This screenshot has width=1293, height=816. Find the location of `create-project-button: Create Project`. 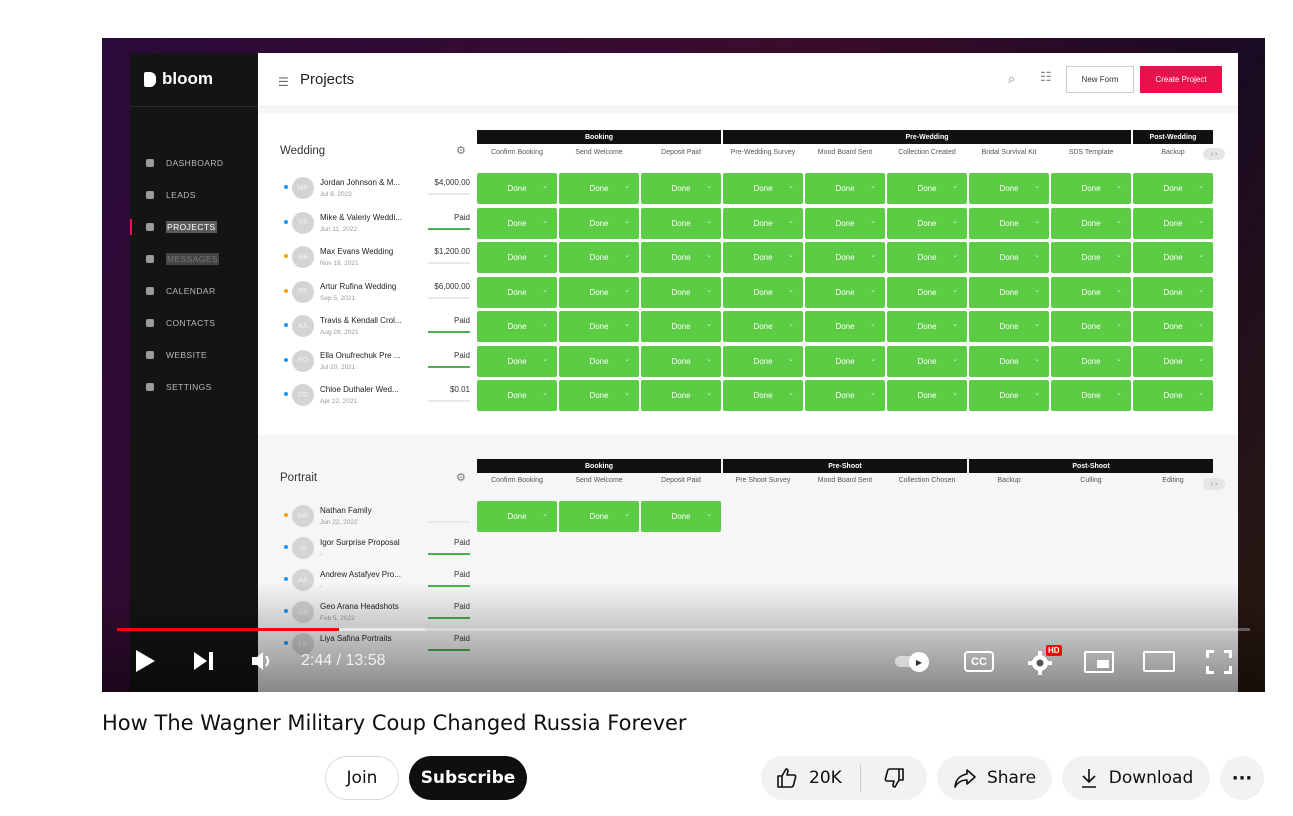

create-project-button: Create Project is located at coordinates (1181, 79).